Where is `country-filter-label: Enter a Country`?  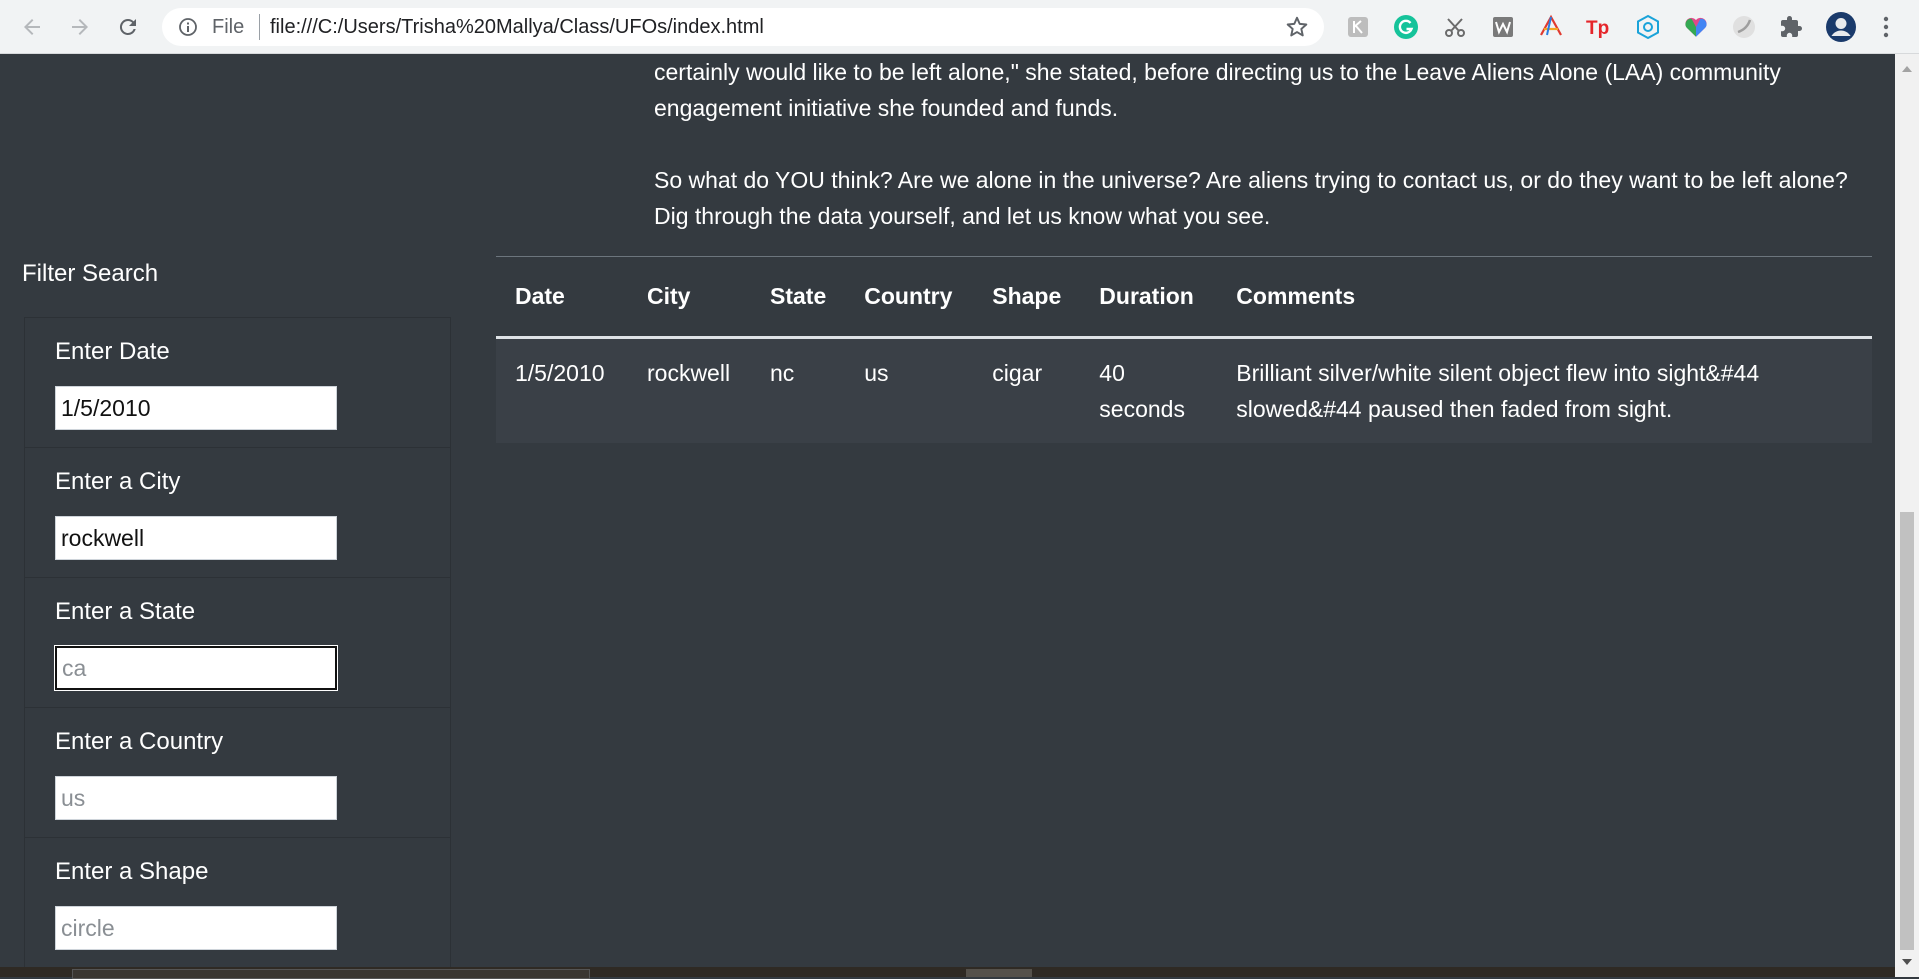
country-filter-label: Enter a Country is located at coordinates (139, 741).